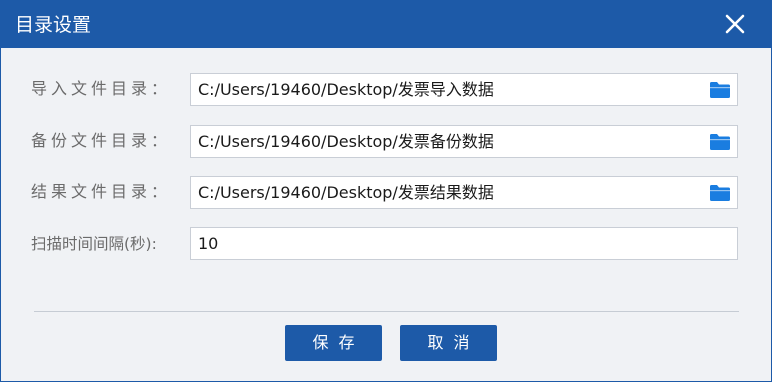 This screenshot has width=772, height=382. What do you see at coordinates (101, 191) in the screenshot?
I see `result-dir-label: 结果文件目录：` at bounding box center [101, 191].